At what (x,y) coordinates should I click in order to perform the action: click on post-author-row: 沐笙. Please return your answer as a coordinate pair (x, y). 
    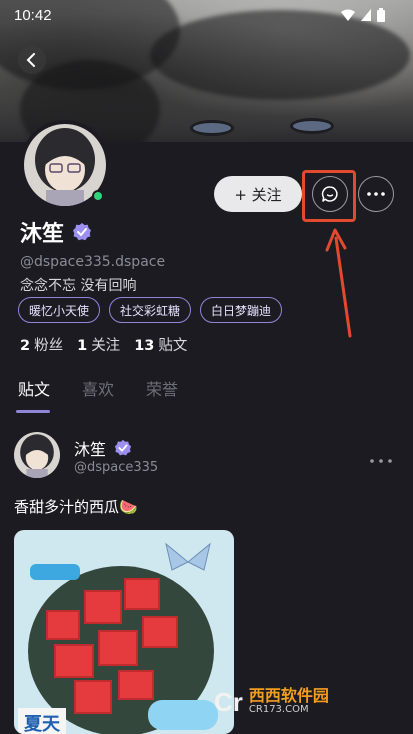
    Looking at the image, I should click on (103, 448).